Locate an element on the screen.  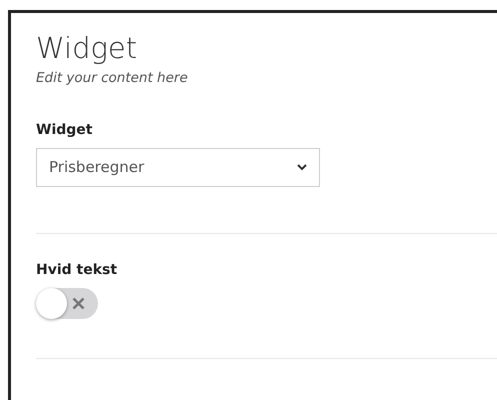
panel-title: Widget is located at coordinates (87, 49).